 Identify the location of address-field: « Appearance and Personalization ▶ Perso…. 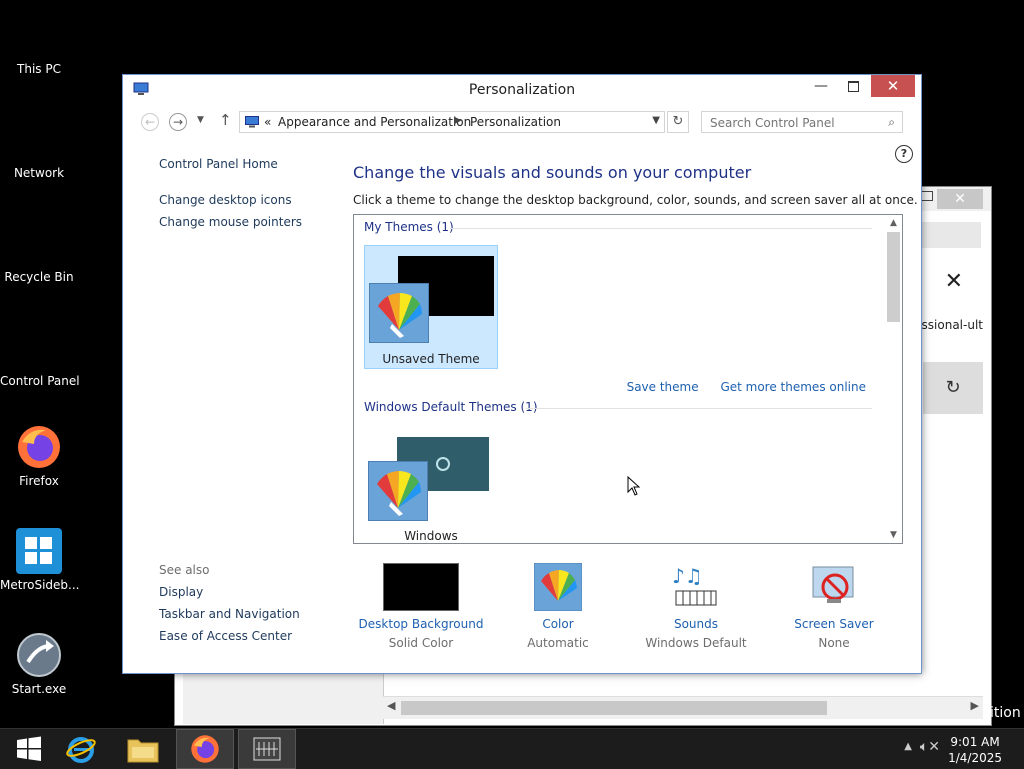
(452, 122).